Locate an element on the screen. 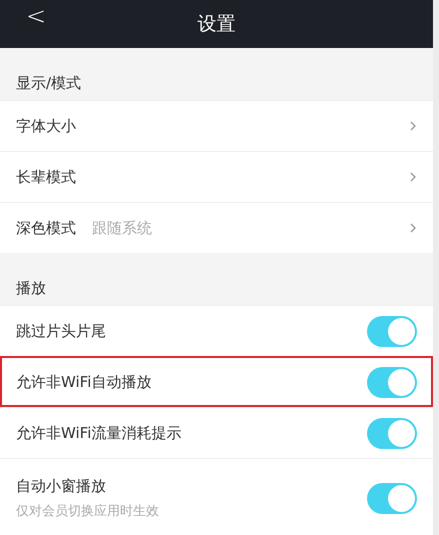  settings-row: 自动小窗播放 仅对会员切换应用时生效 is located at coordinates (216, 496).